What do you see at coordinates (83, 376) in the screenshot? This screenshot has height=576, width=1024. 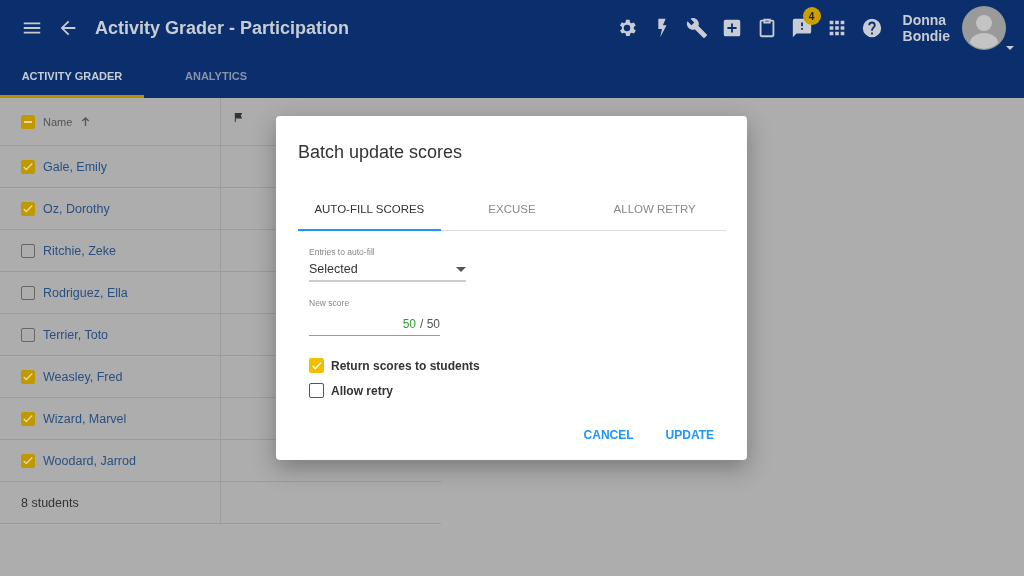 I see `student-name-link: Weasley, Fred` at bounding box center [83, 376].